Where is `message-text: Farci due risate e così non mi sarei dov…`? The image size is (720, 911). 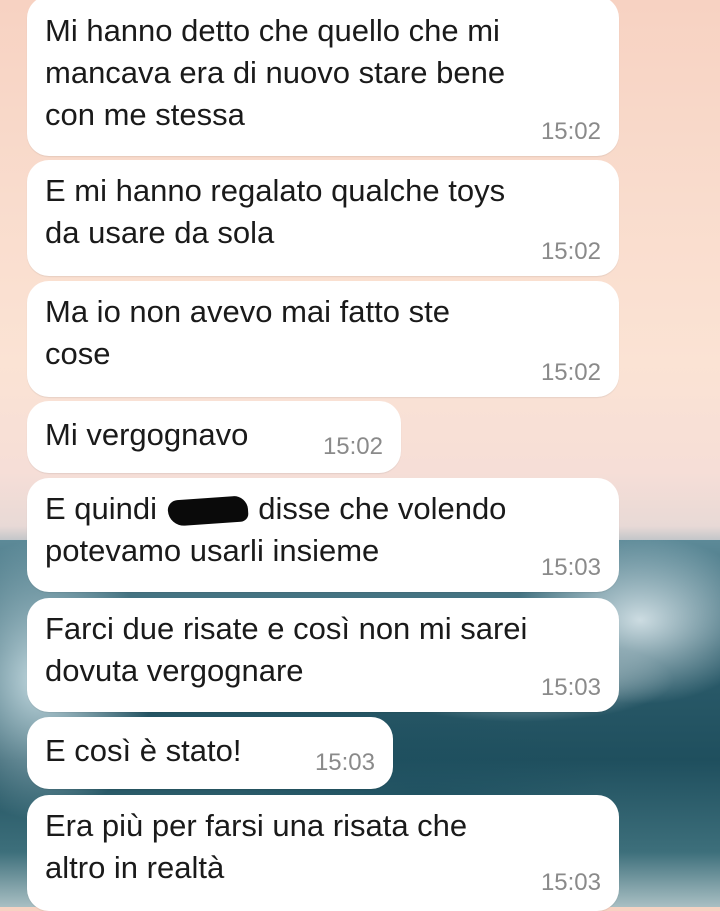
message-text: Farci due risate e così non mi sarei dov… is located at coordinates (286, 649).